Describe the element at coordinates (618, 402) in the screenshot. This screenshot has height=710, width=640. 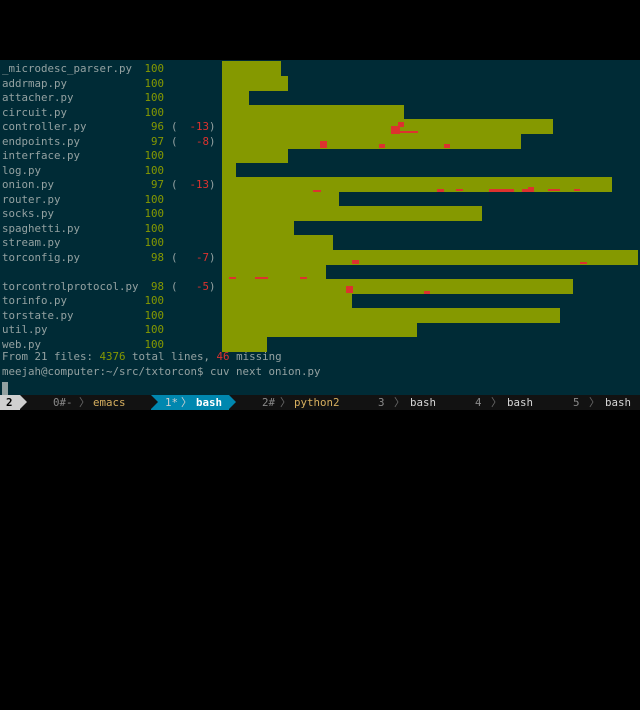
I see `window-5-name: bash` at that location.